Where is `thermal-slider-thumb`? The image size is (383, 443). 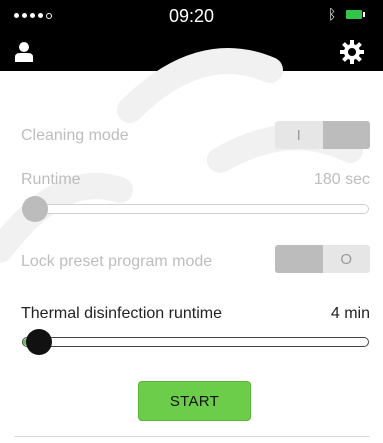
thermal-slider-thumb is located at coordinates (39, 342).